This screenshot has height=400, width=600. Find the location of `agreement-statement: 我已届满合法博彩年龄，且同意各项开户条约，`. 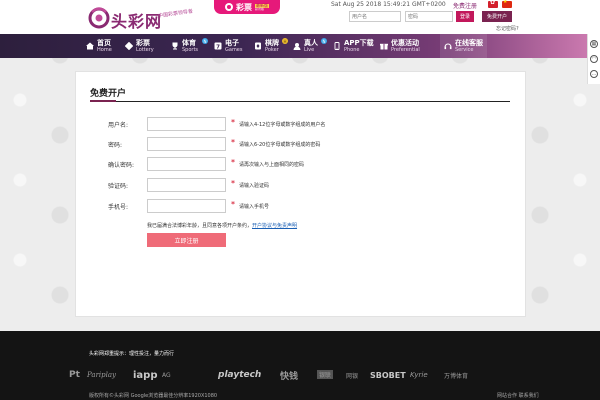

agreement-statement: 我已届满合法博彩年龄，且同意各项开户条约， is located at coordinates (200, 226).